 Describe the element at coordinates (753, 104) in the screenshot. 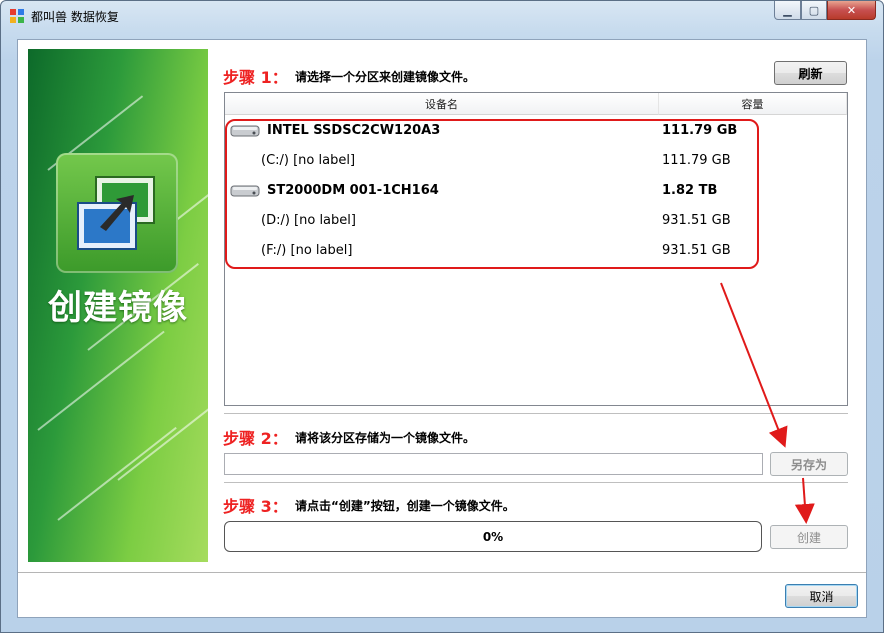

I see `column-header-capacity: 容量` at that location.